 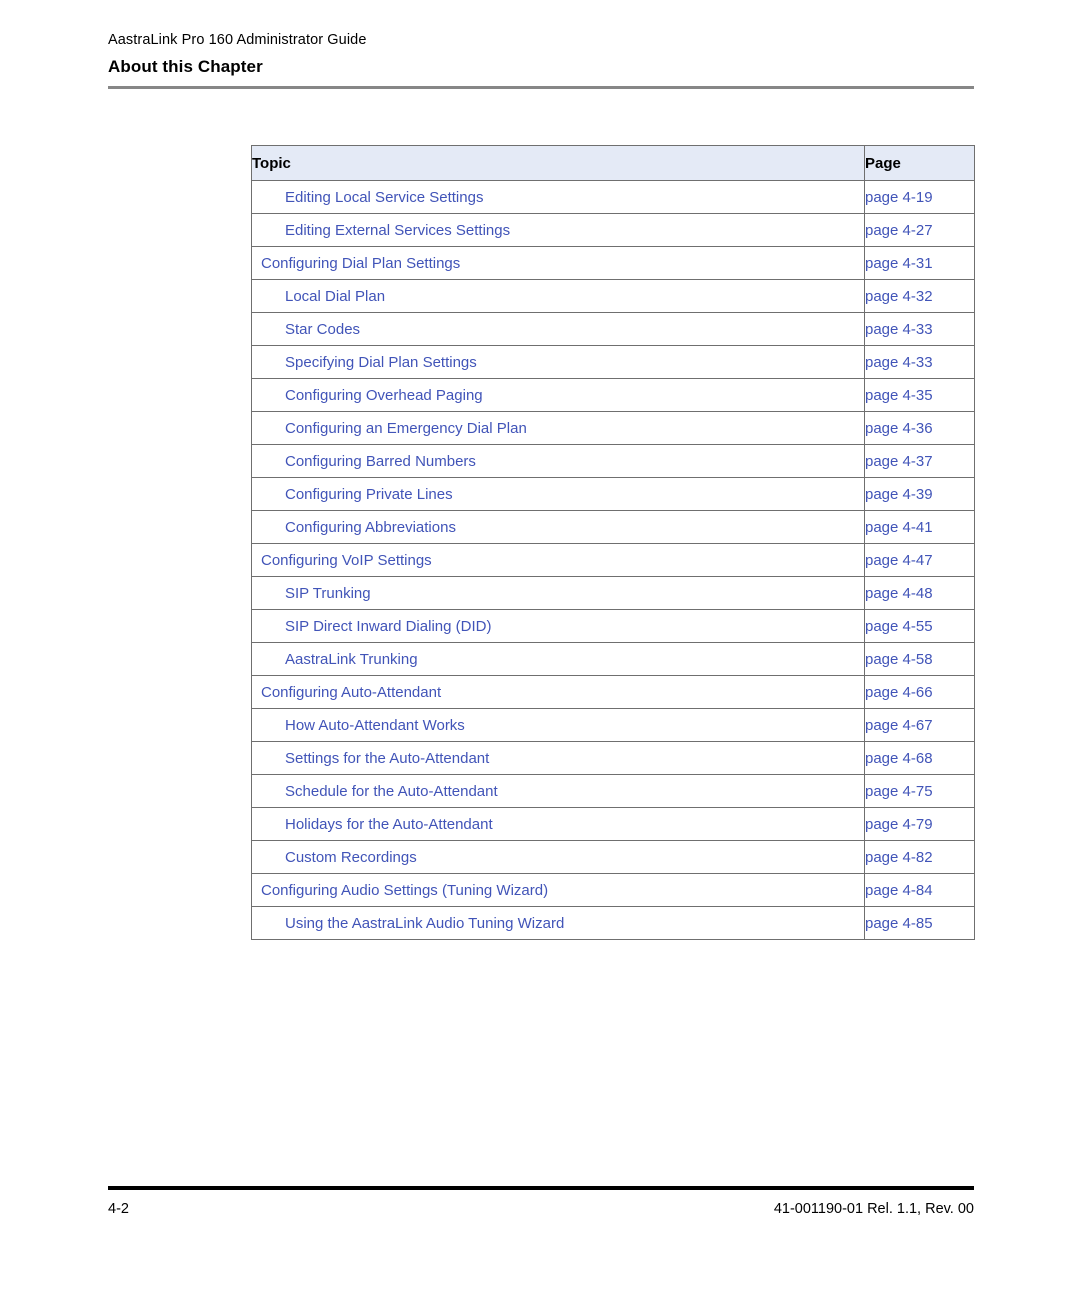 I want to click on toc-row: Configuring Private Lines page 4-39, so click(x=613, y=494).